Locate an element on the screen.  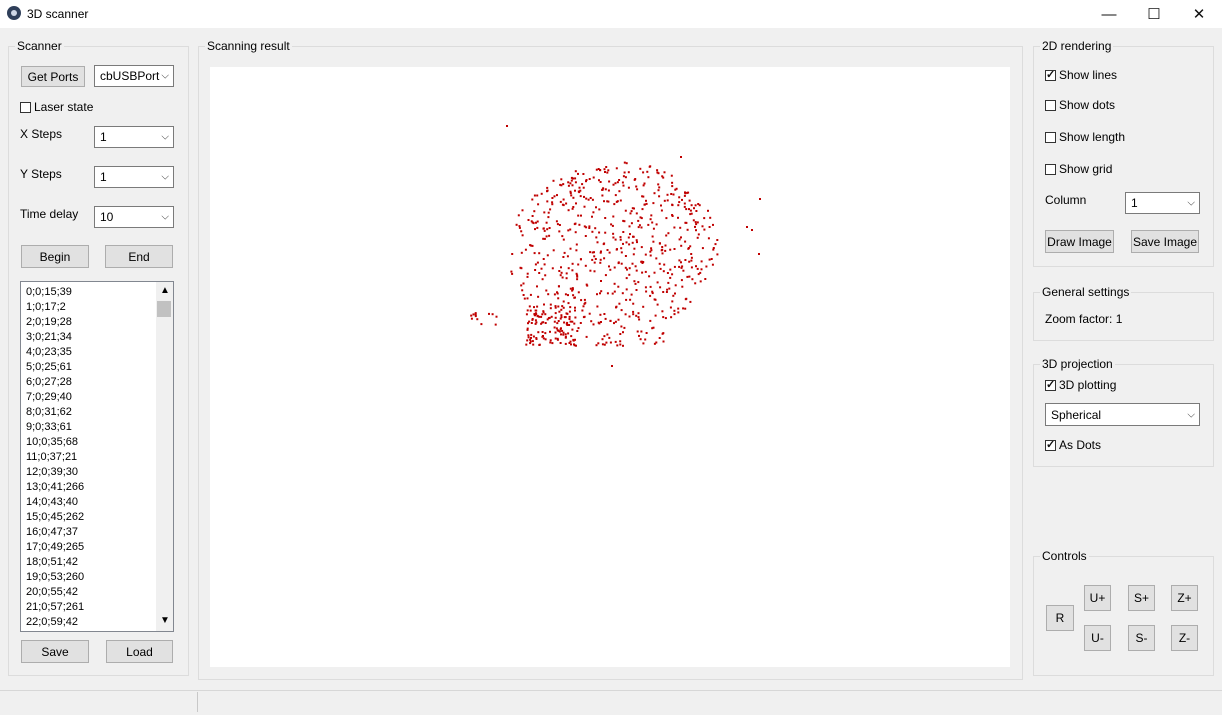
list-item: 2;0;19;28 is located at coordinates (55, 322).